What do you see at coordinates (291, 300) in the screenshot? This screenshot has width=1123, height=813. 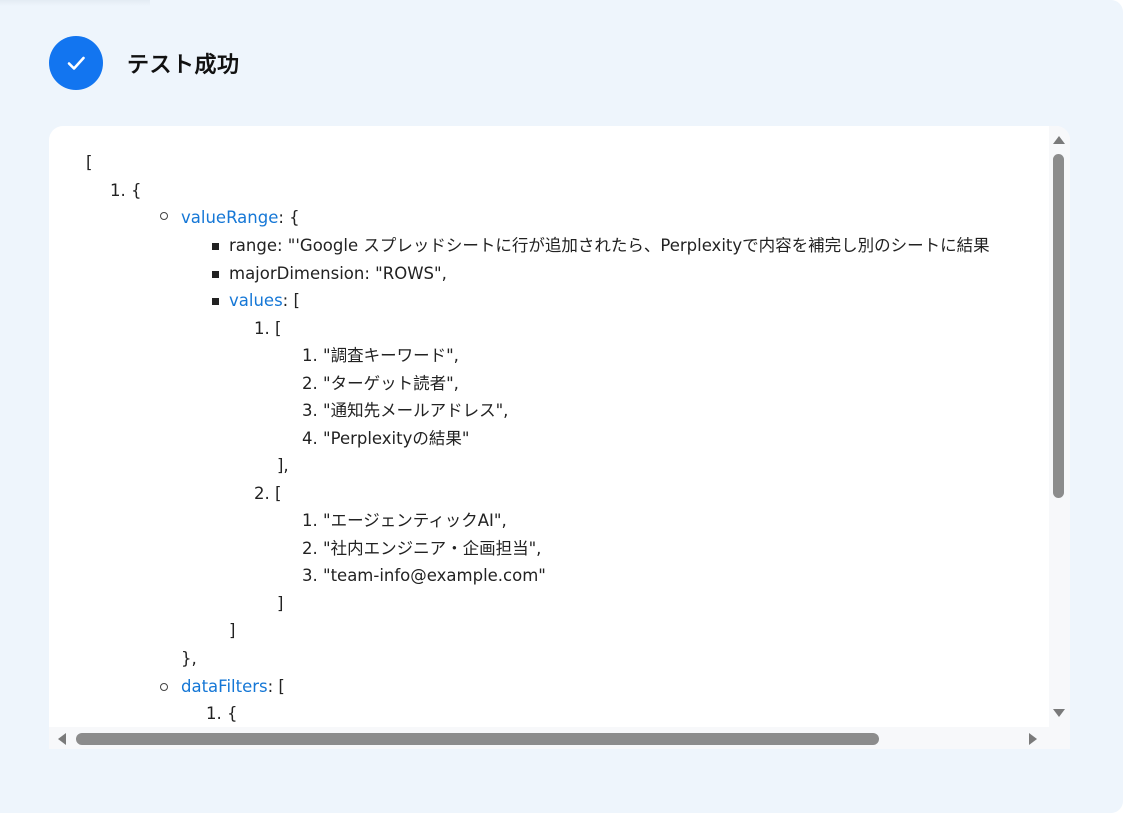 I see `values-open: : [` at bounding box center [291, 300].